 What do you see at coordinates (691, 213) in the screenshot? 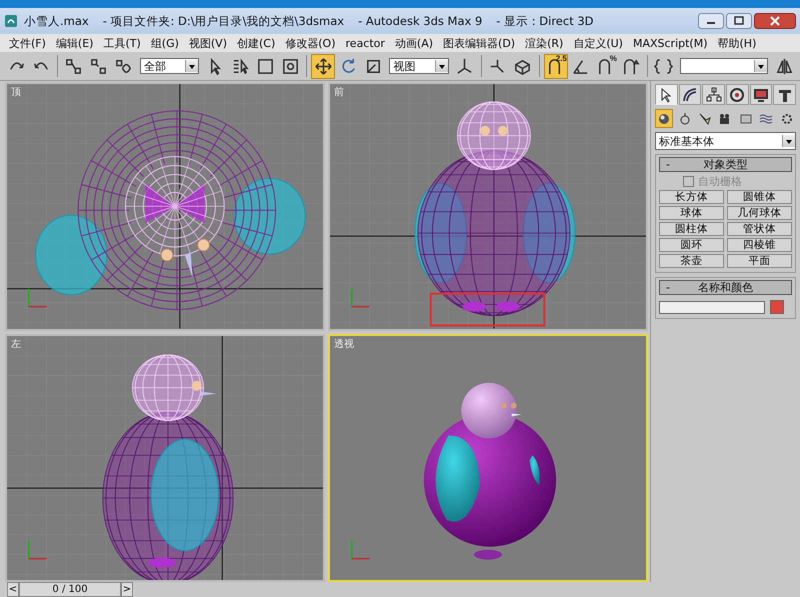
I see `primitive-button: 球体` at bounding box center [691, 213].